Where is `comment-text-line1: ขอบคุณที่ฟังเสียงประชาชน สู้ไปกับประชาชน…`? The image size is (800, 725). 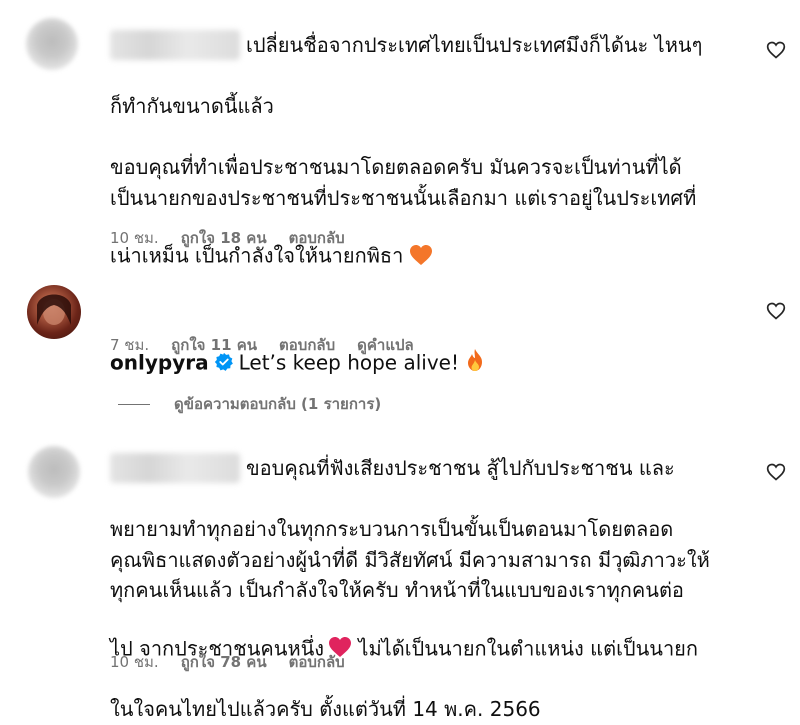
comment-text-line1: ขอบคุณที่ฟังเสียงประชาชน สู้ไปกับประชาชน… is located at coordinates (460, 468).